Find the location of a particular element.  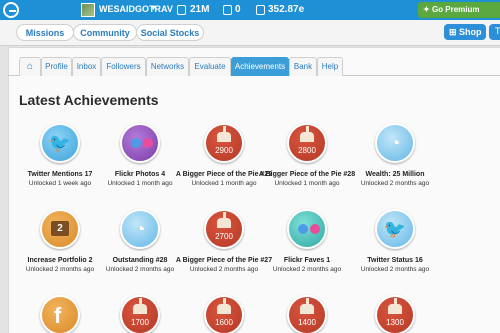

tab-evaluate: Evaluate is located at coordinates (210, 66).